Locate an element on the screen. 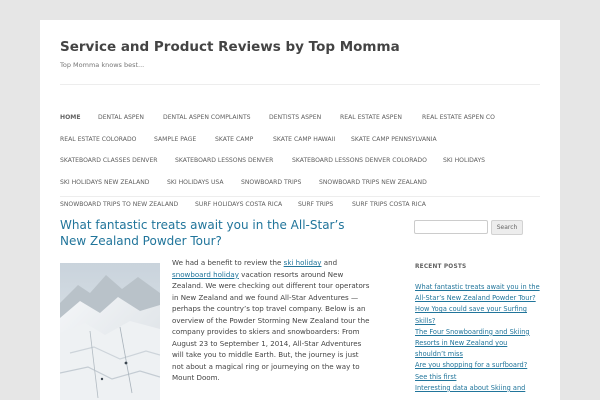 The width and height of the screenshot is (600, 400). nav-item-skate-camp-pennsylvania: SKATE CAMP PENNSYLVANIA is located at coordinates (394, 139).